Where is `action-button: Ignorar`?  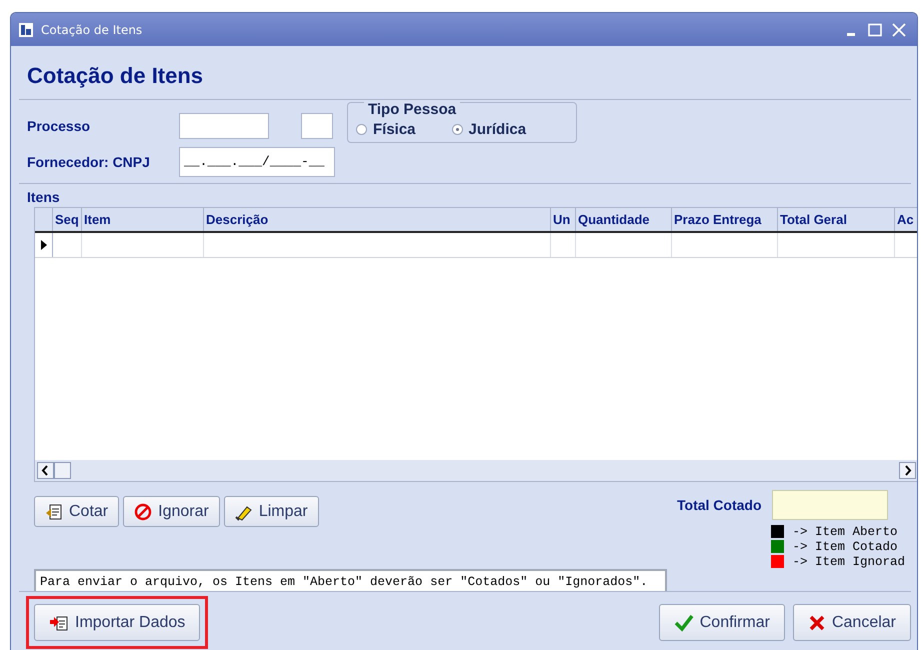
action-button: Ignorar is located at coordinates (171, 511).